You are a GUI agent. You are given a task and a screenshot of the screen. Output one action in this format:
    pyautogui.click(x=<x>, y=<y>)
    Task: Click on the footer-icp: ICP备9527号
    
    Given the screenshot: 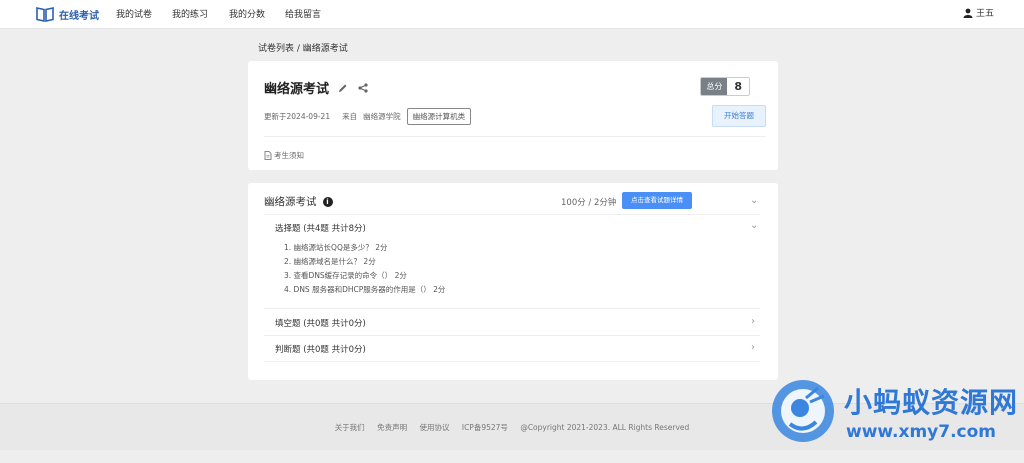 What is the action you would take?
    pyautogui.click(x=485, y=427)
    